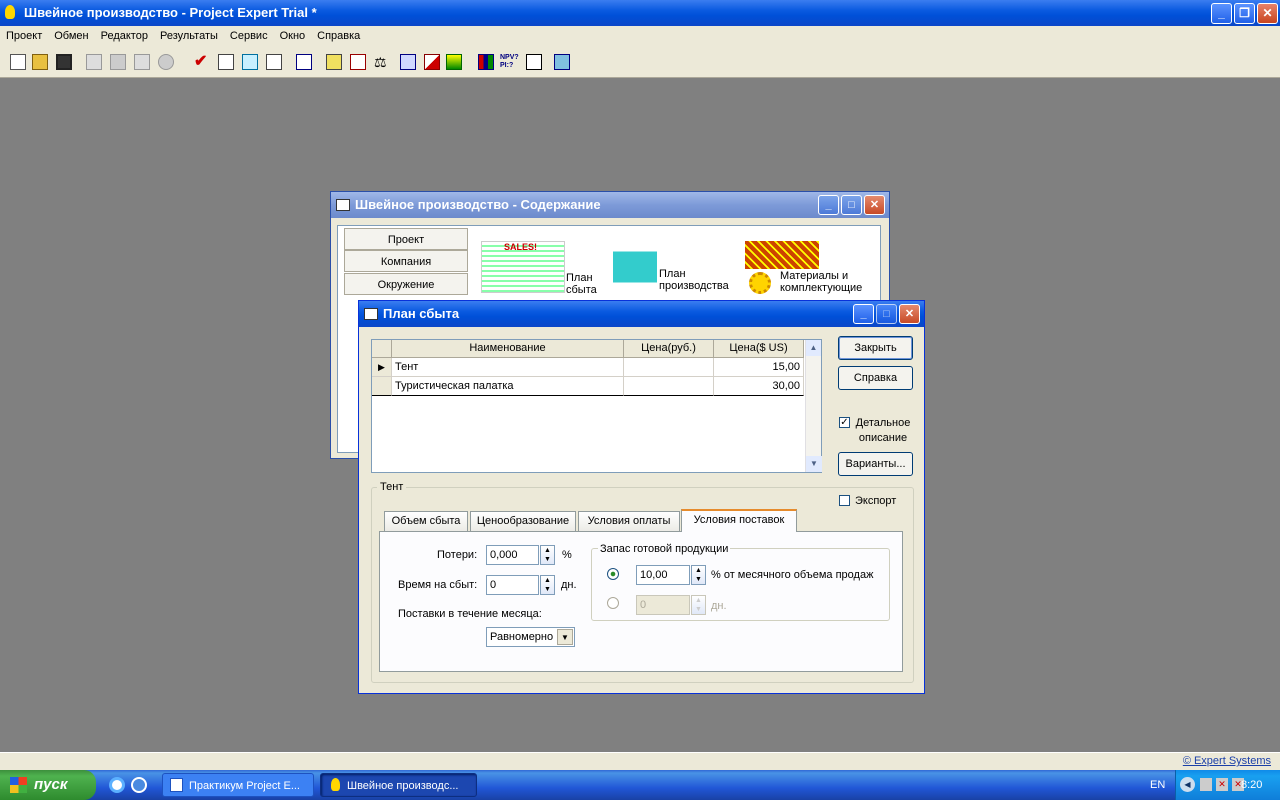 The width and height of the screenshot is (1280, 800). Describe the element at coordinates (1267, 13) in the screenshot. I see `close-button: ✕` at that location.